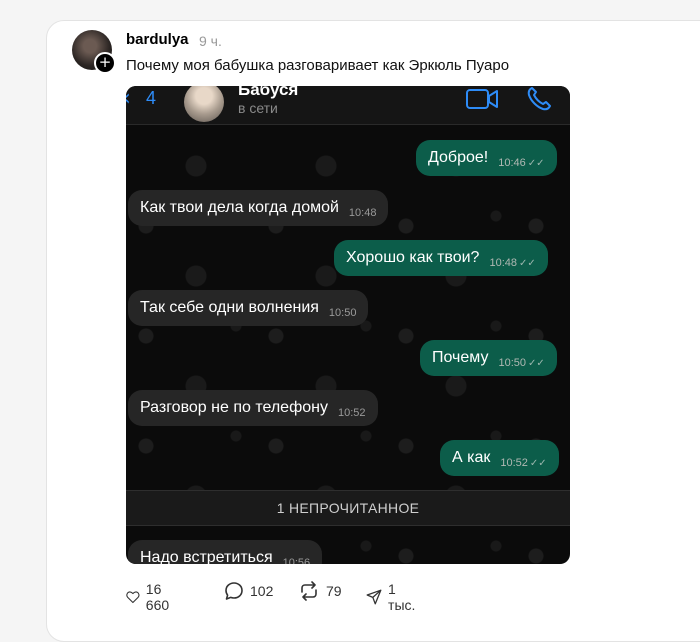 This screenshot has height=642, width=700. Describe the element at coordinates (458, 157) in the screenshot. I see `message-text: Доброе!` at that location.